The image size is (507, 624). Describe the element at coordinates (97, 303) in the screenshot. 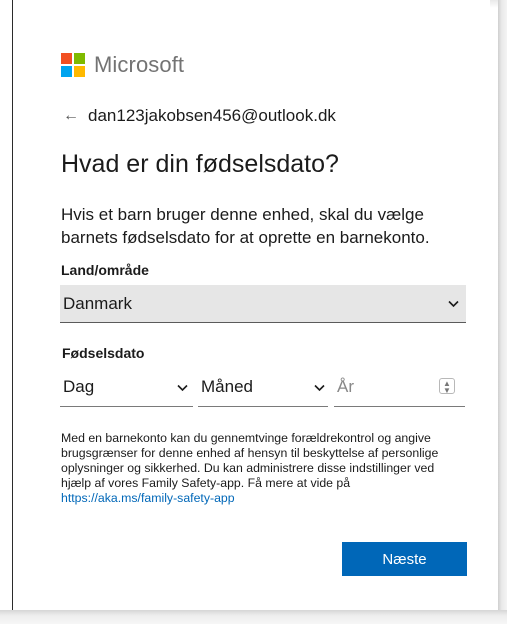

I see `country-value: Danmark` at that location.